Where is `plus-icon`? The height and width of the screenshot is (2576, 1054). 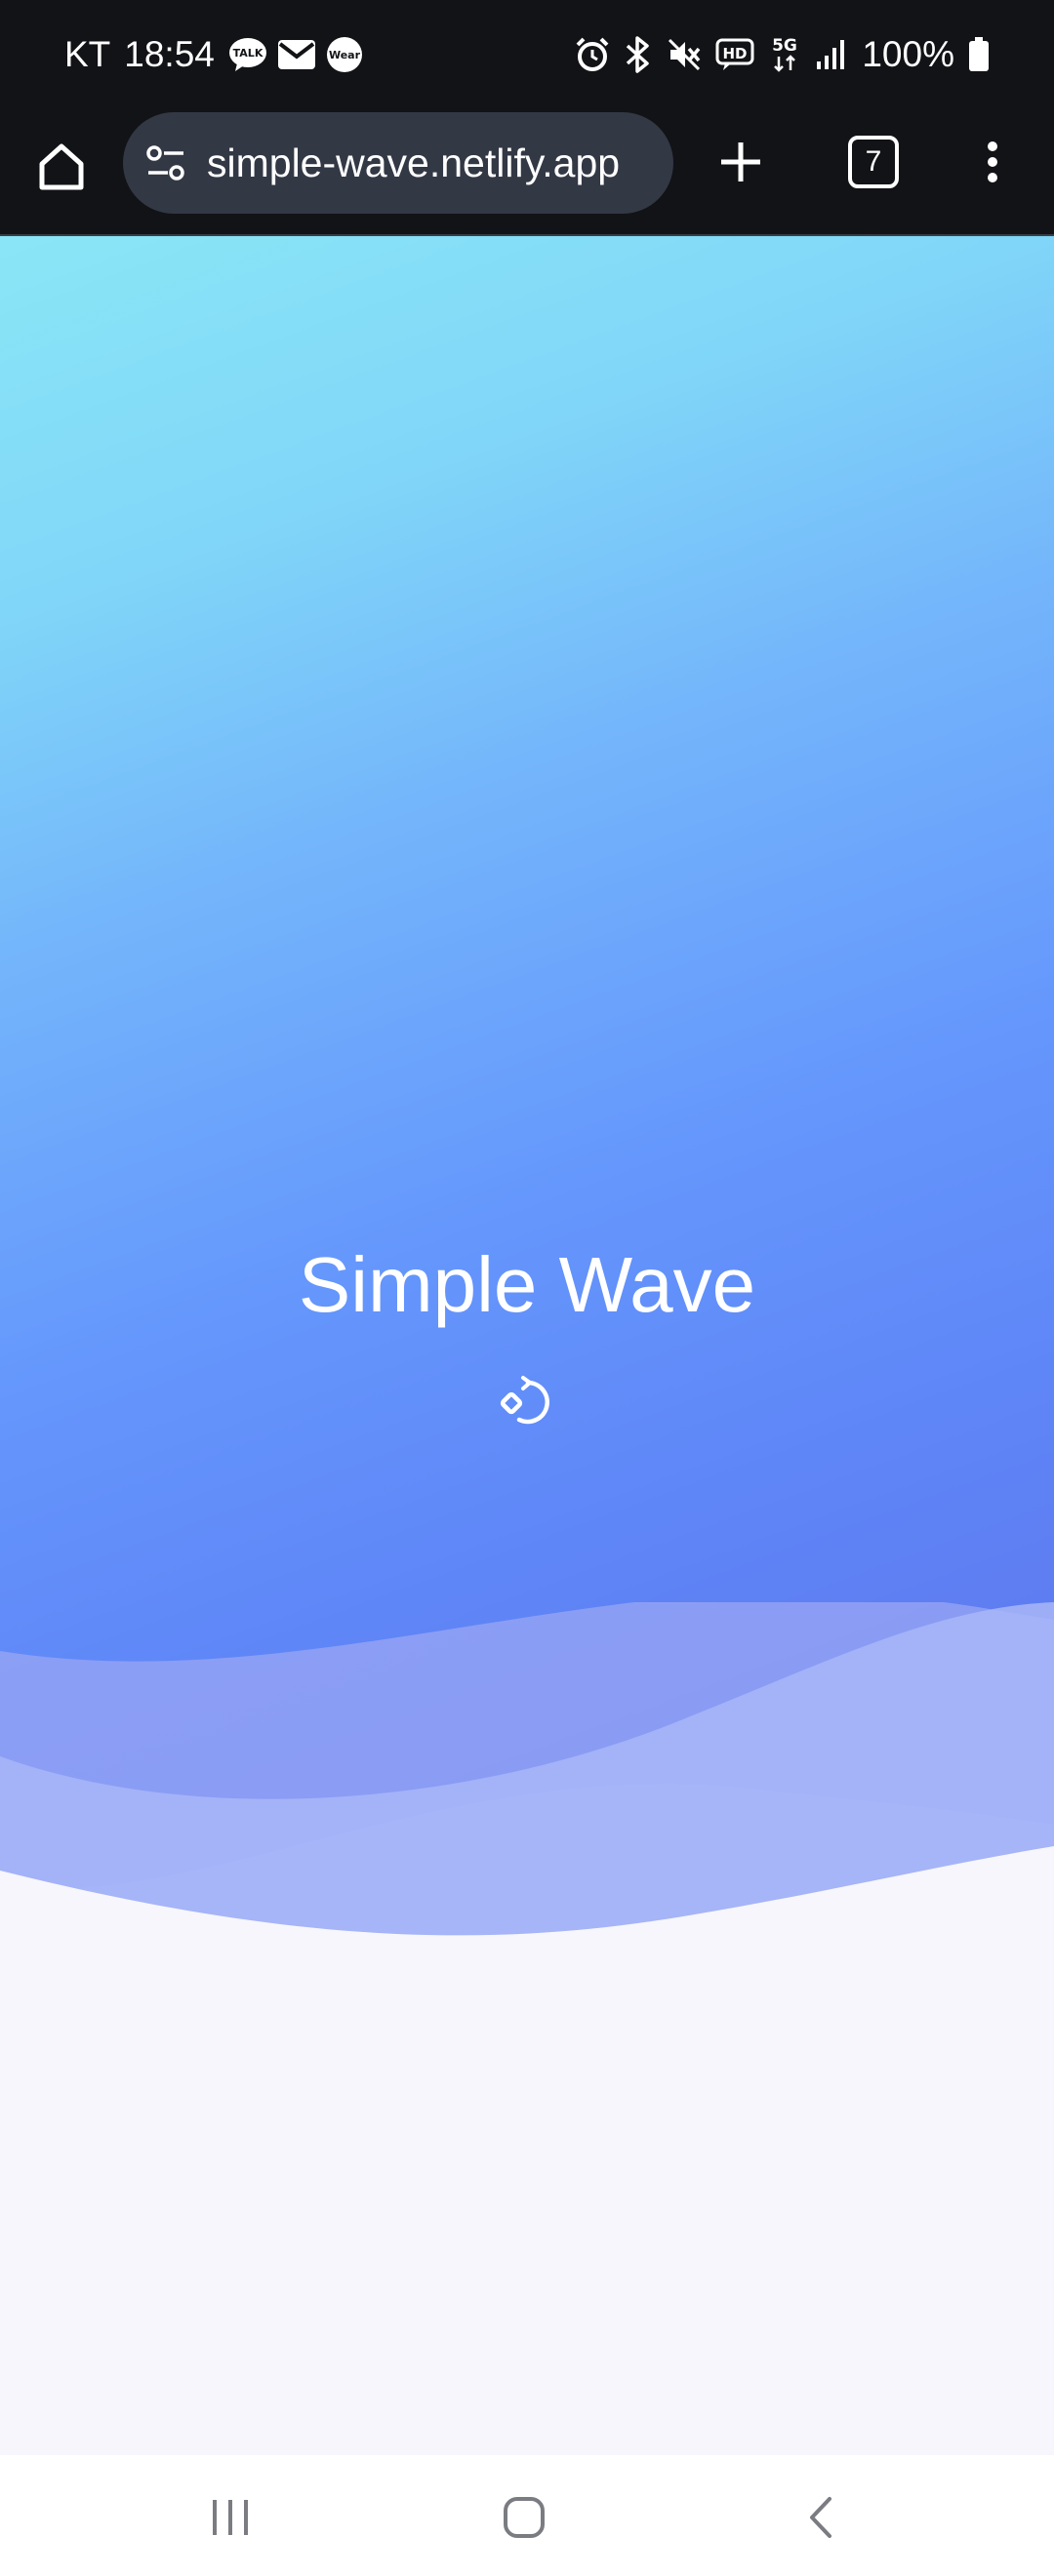
plus-icon is located at coordinates (740, 161).